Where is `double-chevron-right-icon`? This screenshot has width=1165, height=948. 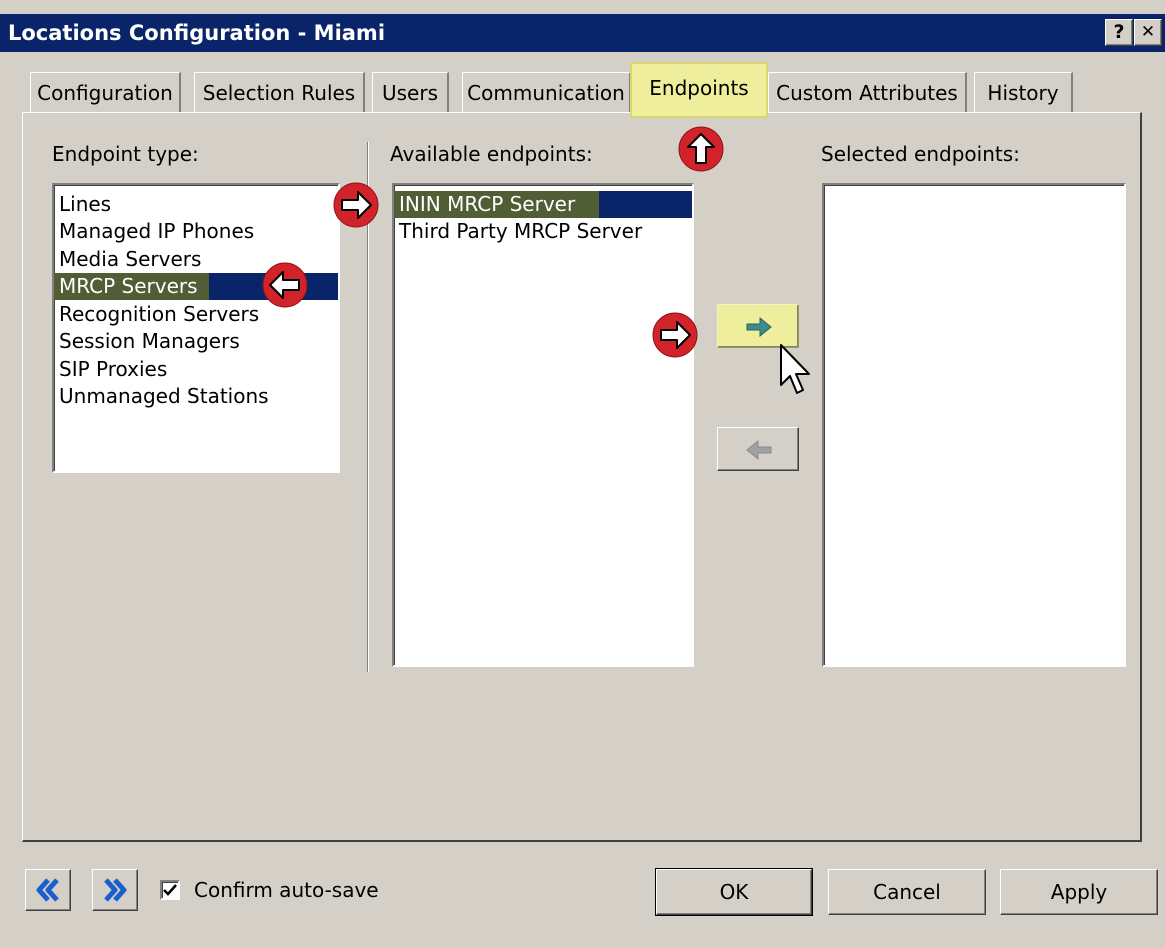 double-chevron-right-icon is located at coordinates (115, 890).